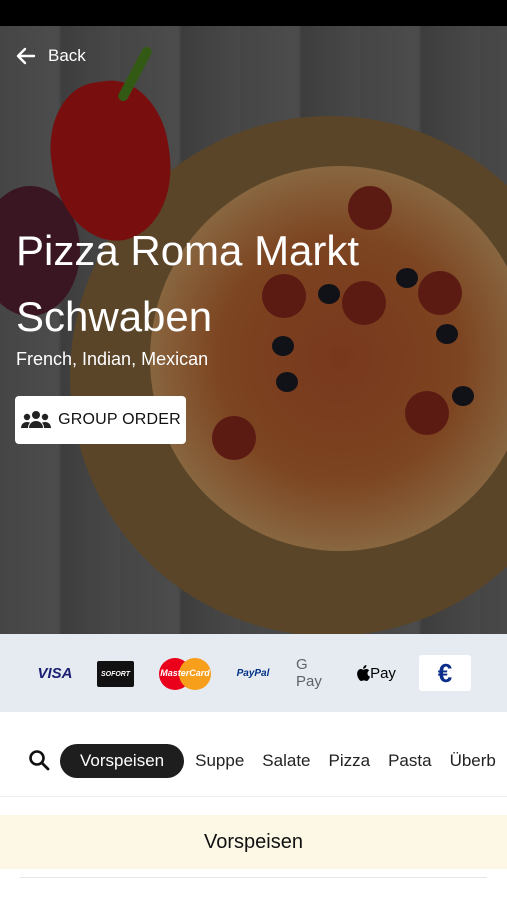  I want to click on arrow-left-icon, so click(26, 56).